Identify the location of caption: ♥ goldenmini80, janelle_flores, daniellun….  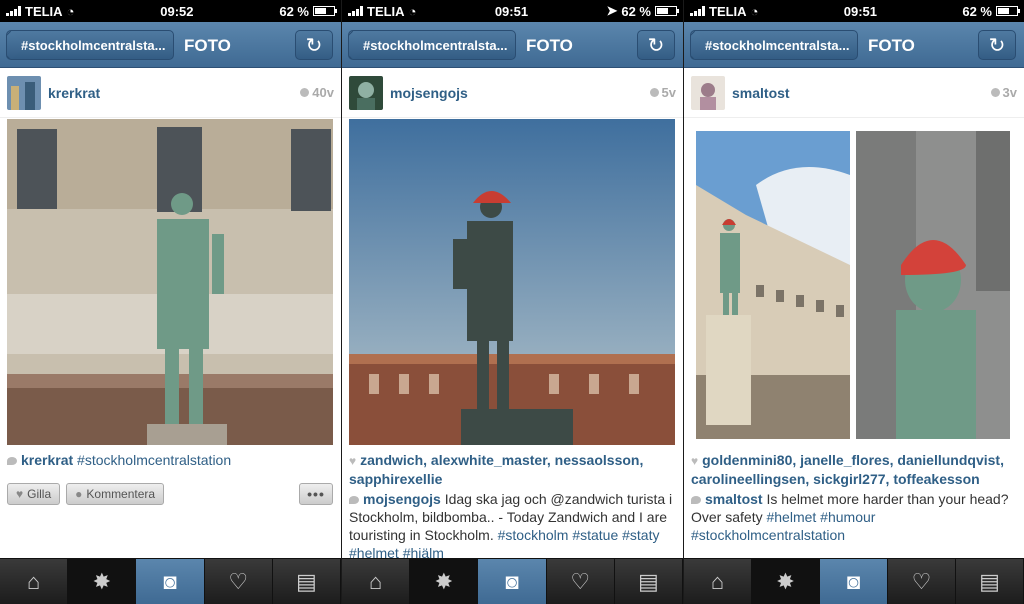
(854, 497).